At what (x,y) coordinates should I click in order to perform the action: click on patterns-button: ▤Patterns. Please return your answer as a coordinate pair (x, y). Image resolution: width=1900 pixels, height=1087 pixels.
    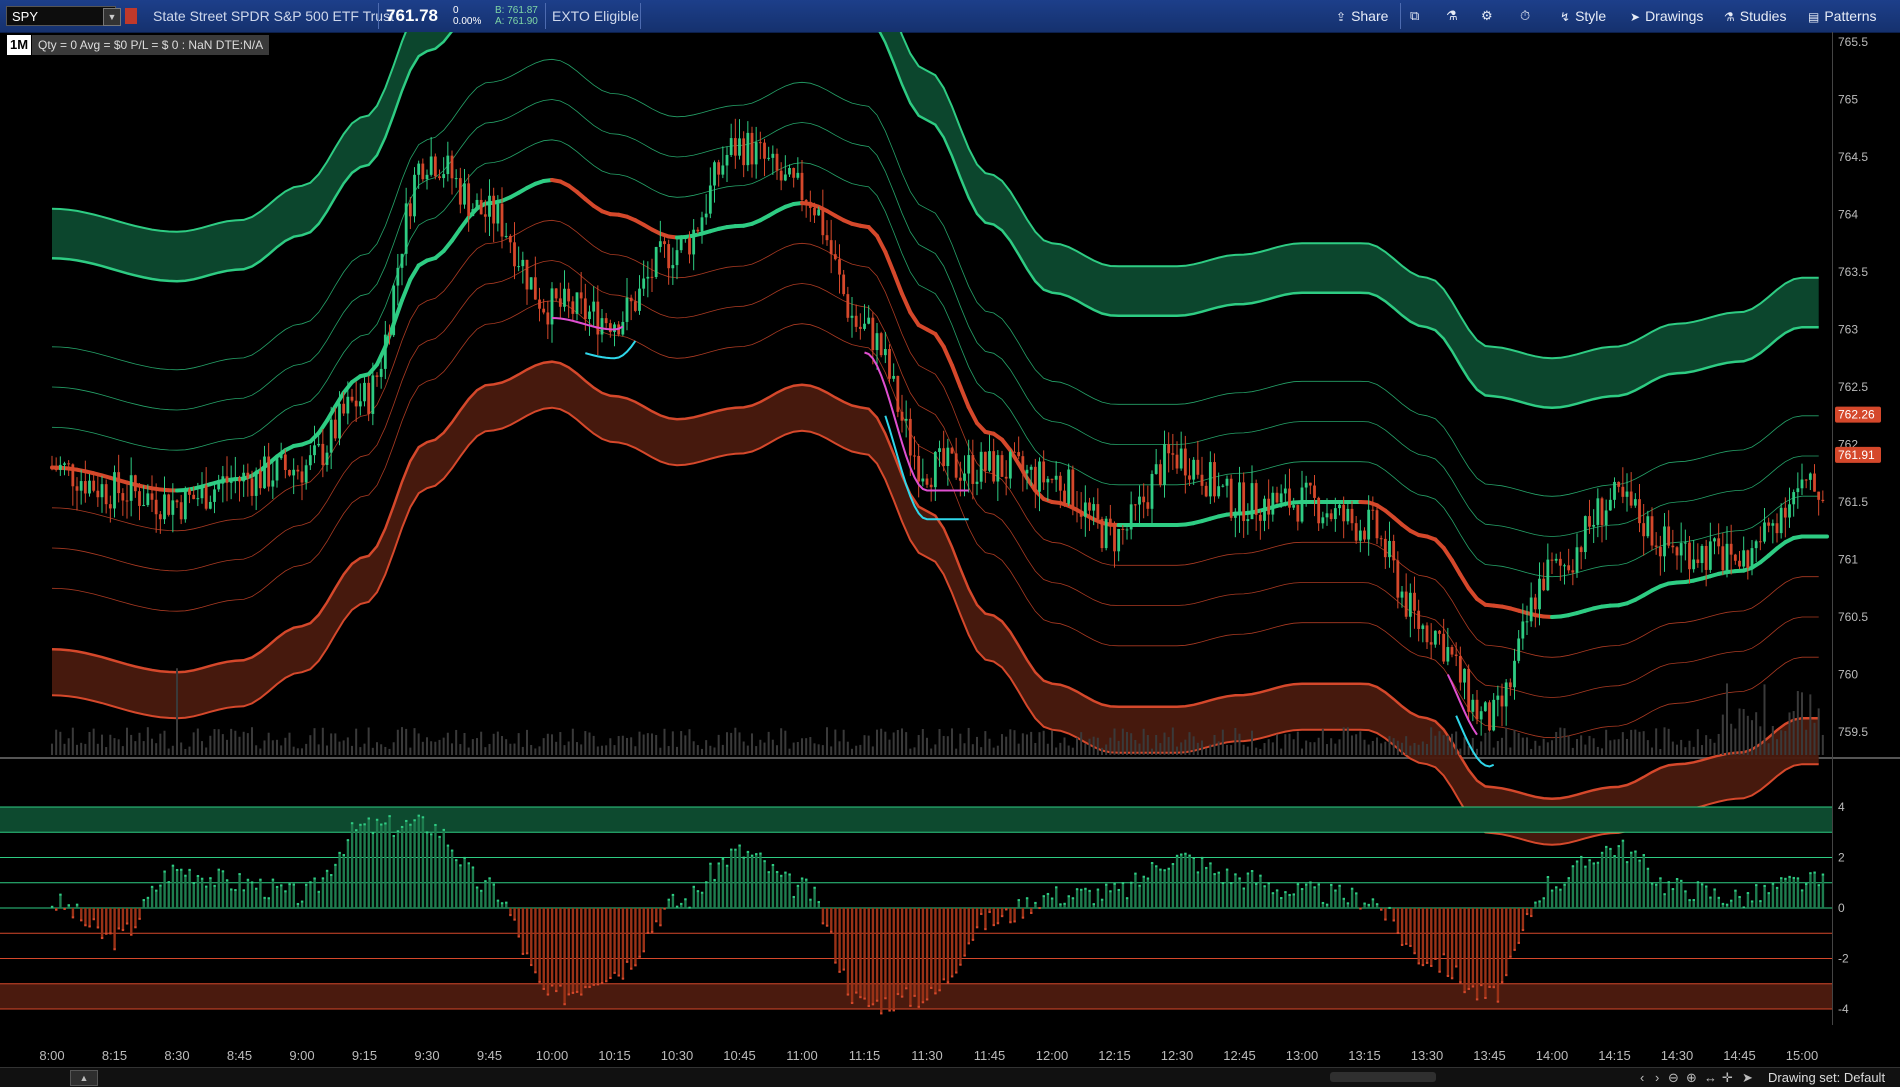
    Looking at the image, I should click on (1842, 16).